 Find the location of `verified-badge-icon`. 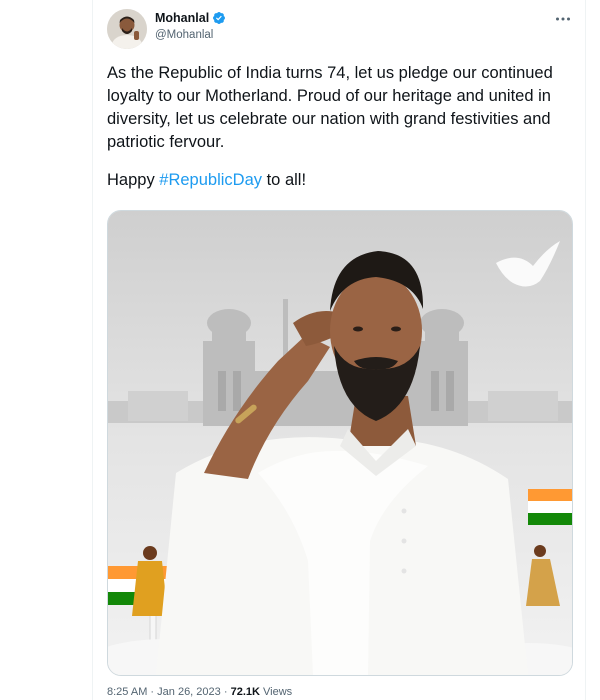

verified-badge-icon is located at coordinates (219, 18).